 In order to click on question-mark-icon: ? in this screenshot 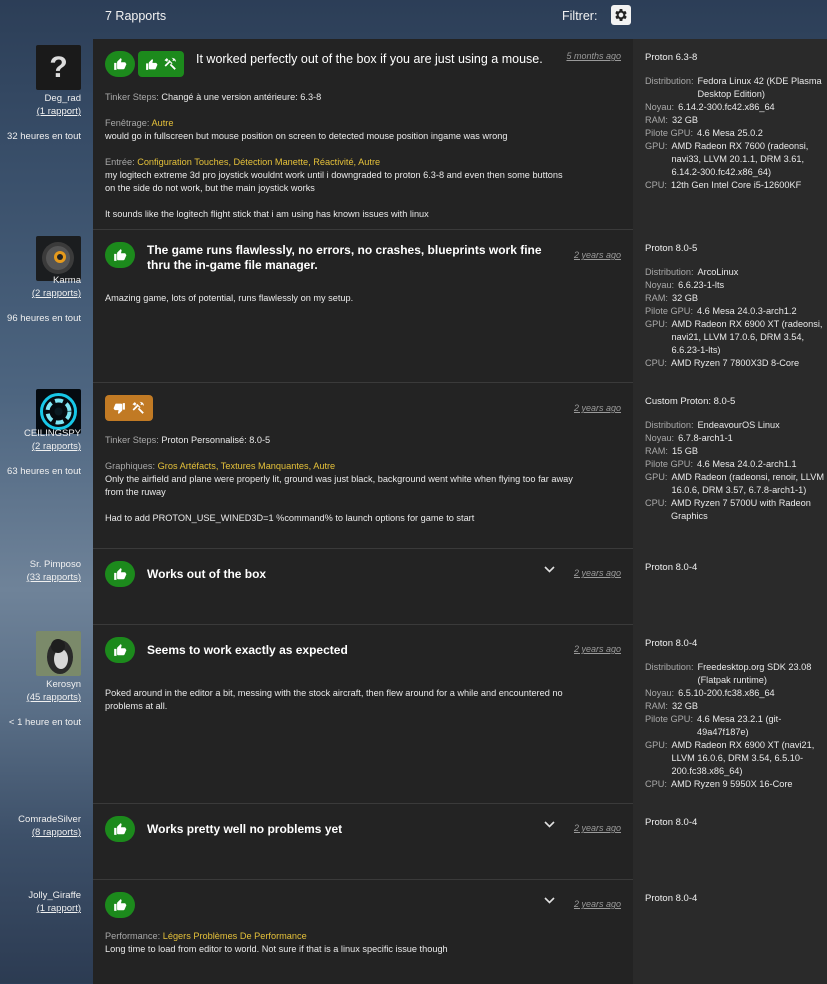, I will do `click(58, 67)`.